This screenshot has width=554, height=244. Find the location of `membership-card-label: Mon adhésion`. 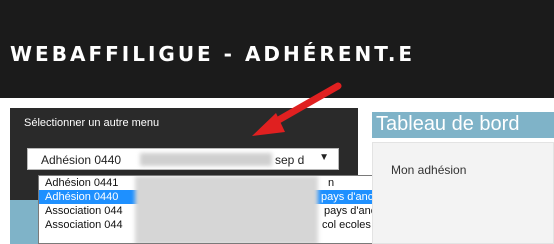

membership-card-label: Mon adhésion is located at coordinates (429, 170).